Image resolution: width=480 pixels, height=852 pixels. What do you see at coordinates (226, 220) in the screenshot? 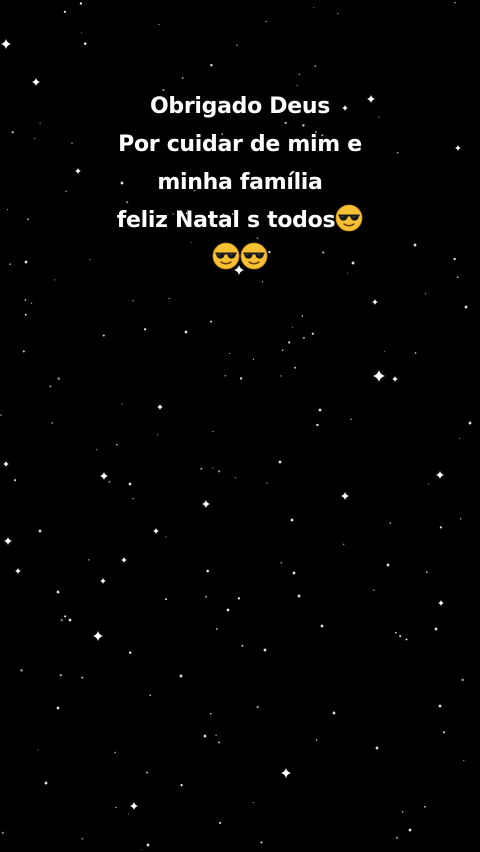
I see `caption-line-4-text: feliz Natal s todos` at bounding box center [226, 220].